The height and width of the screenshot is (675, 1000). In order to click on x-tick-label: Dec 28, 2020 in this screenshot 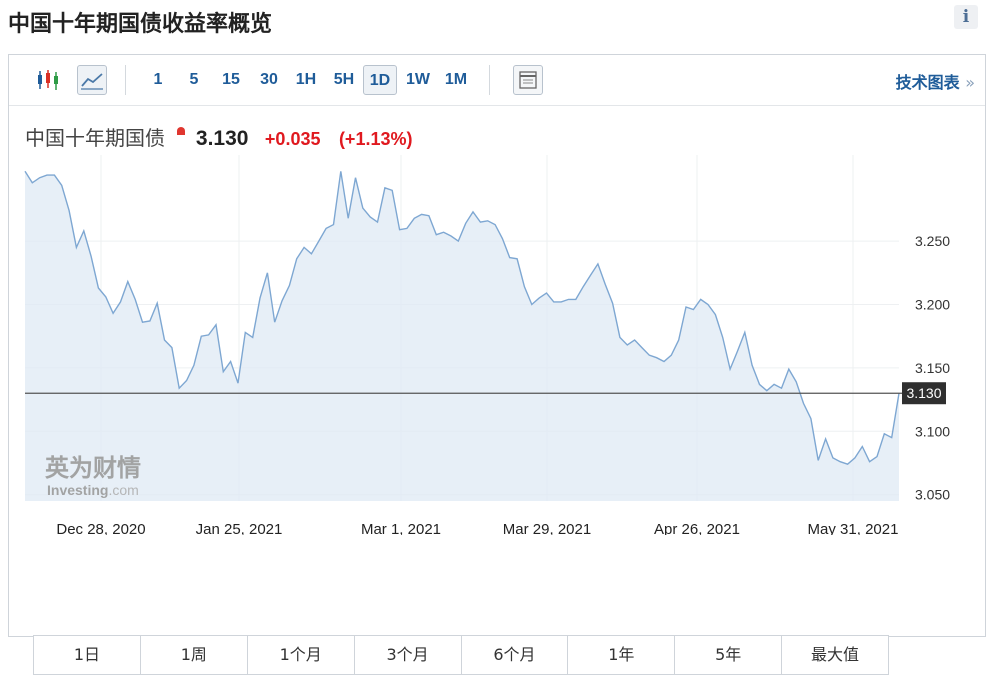, I will do `click(100, 528)`.